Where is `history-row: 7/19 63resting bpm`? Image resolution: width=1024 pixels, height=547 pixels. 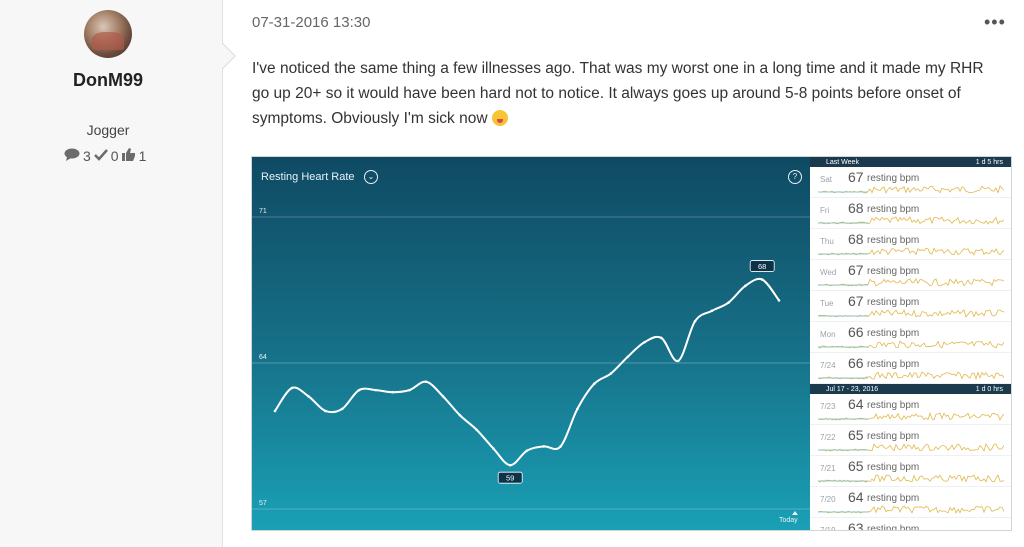 history-row: 7/19 63resting bpm is located at coordinates (910, 524).